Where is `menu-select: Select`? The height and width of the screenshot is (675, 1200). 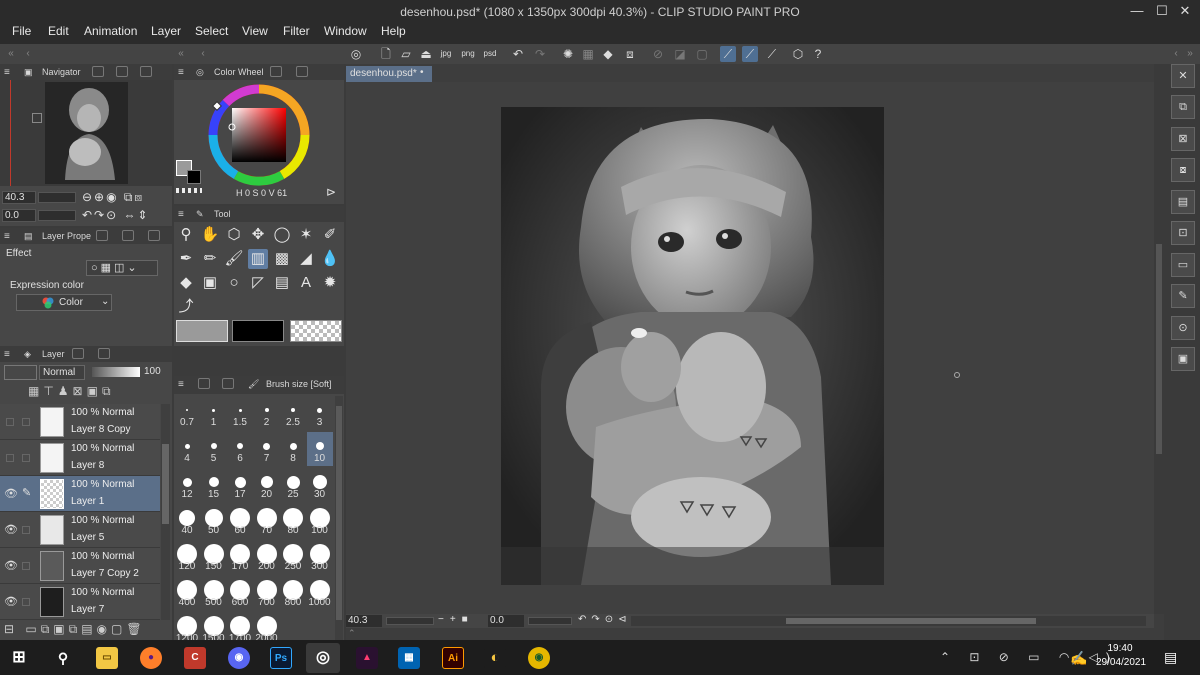
menu-select: Select is located at coordinates (211, 31).